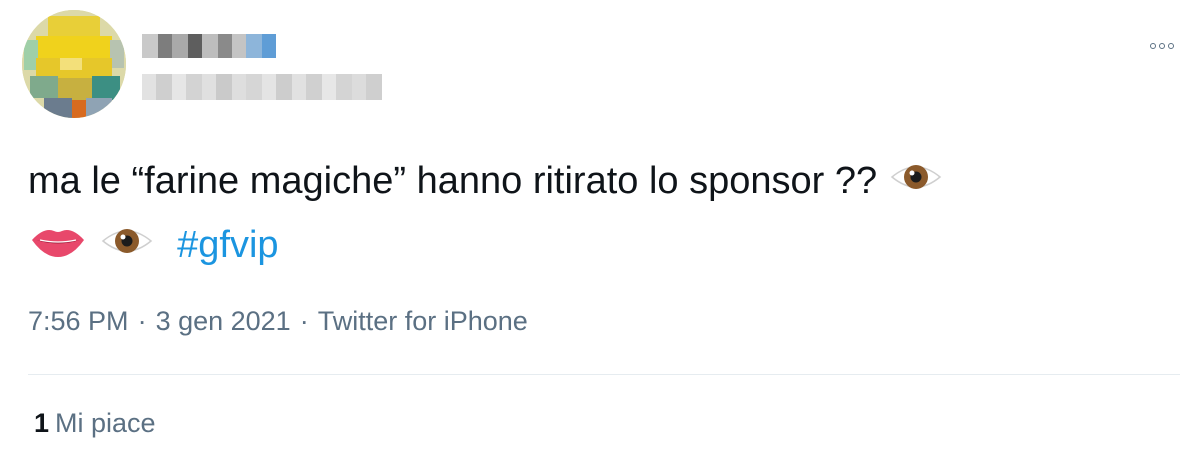  What do you see at coordinates (42, 423) in the screenshot?
I see `likes-count: 1` at bounding box center [42, 423].